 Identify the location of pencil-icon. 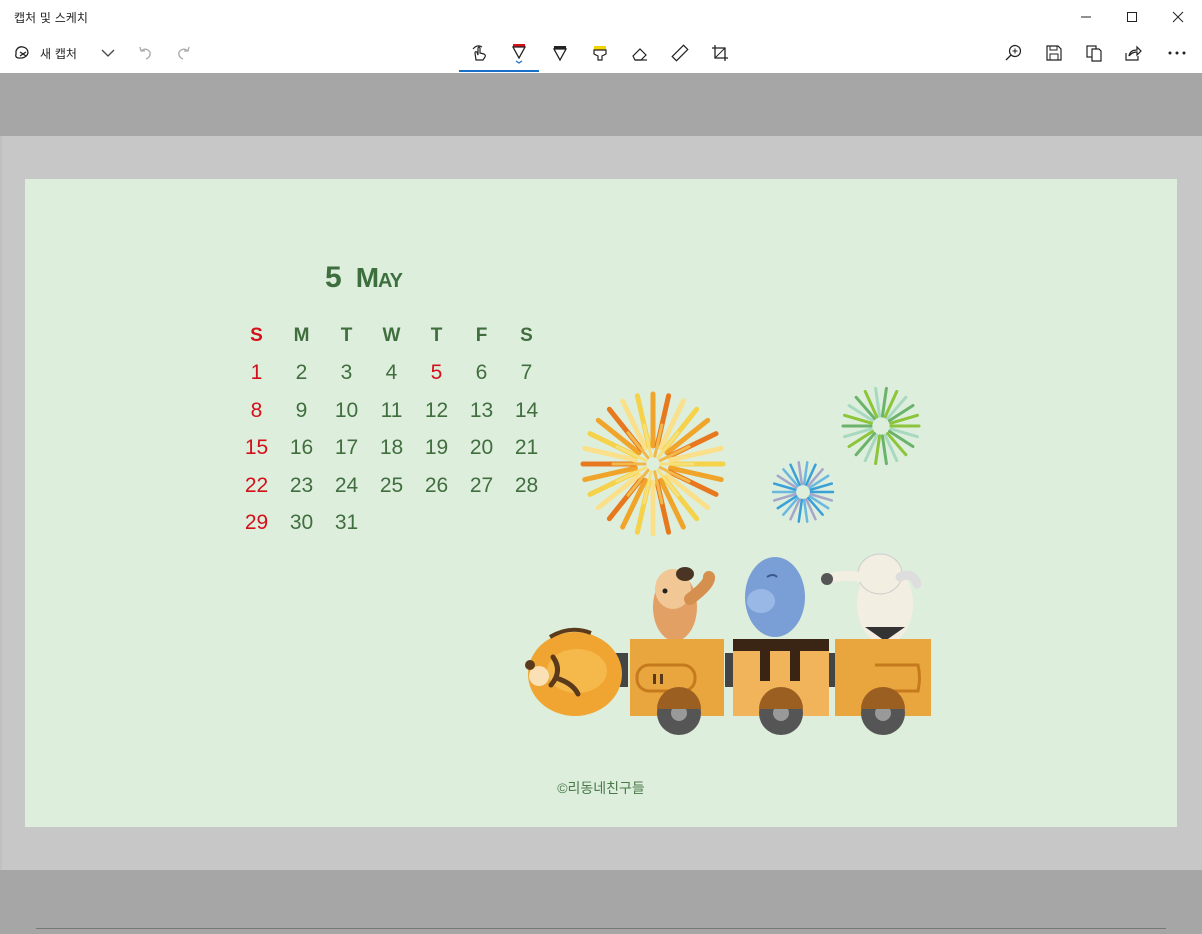
(560, 54).